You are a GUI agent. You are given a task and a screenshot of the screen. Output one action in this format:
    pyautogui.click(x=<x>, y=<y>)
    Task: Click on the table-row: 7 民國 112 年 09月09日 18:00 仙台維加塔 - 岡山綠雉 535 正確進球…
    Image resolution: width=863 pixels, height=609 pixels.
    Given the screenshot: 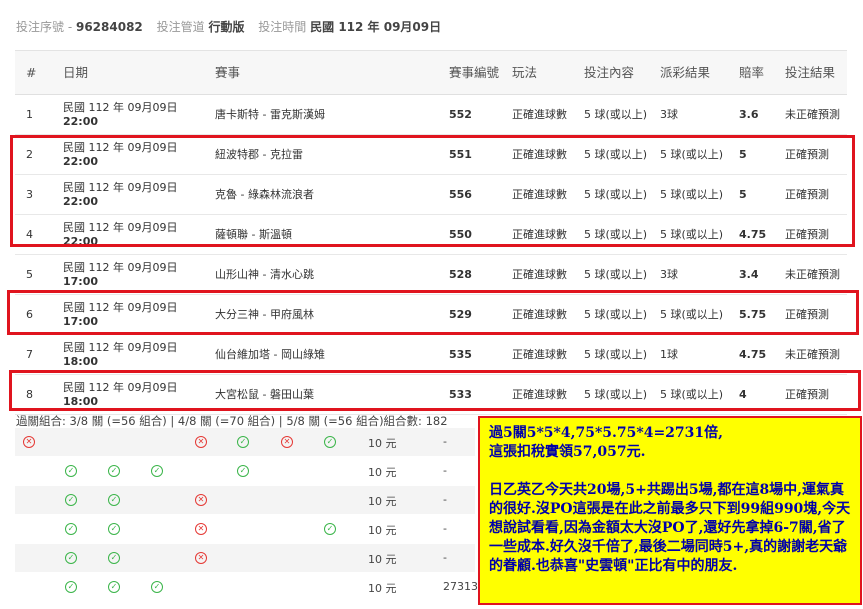 What is the action you would take?
    pyautogui.click(x=431, y=355)
    